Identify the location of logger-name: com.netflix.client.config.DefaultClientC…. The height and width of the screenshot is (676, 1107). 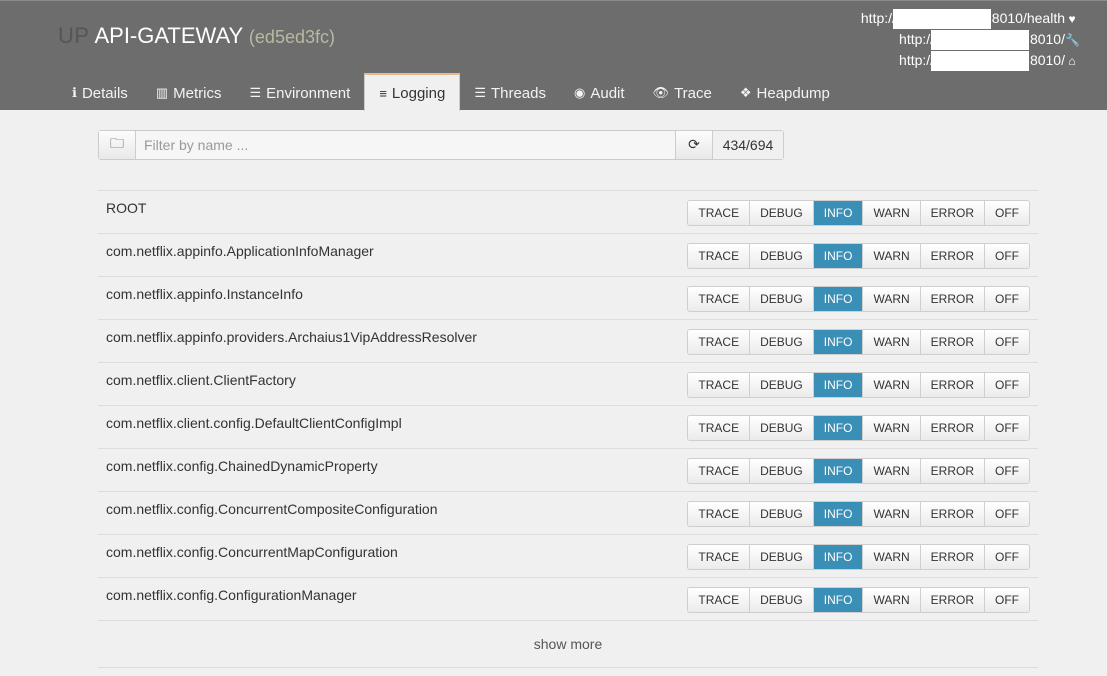
(254, 423).